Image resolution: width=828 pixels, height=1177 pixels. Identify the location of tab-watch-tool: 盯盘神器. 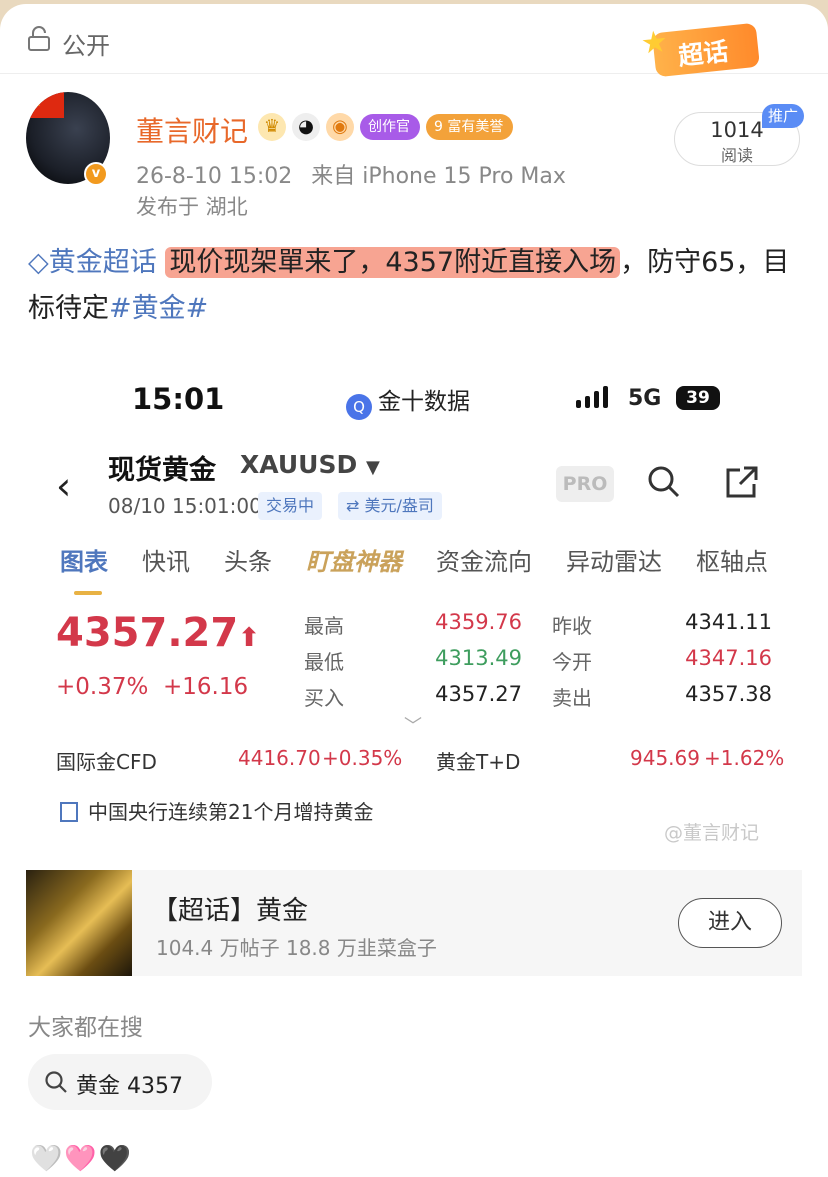
(354, 562).